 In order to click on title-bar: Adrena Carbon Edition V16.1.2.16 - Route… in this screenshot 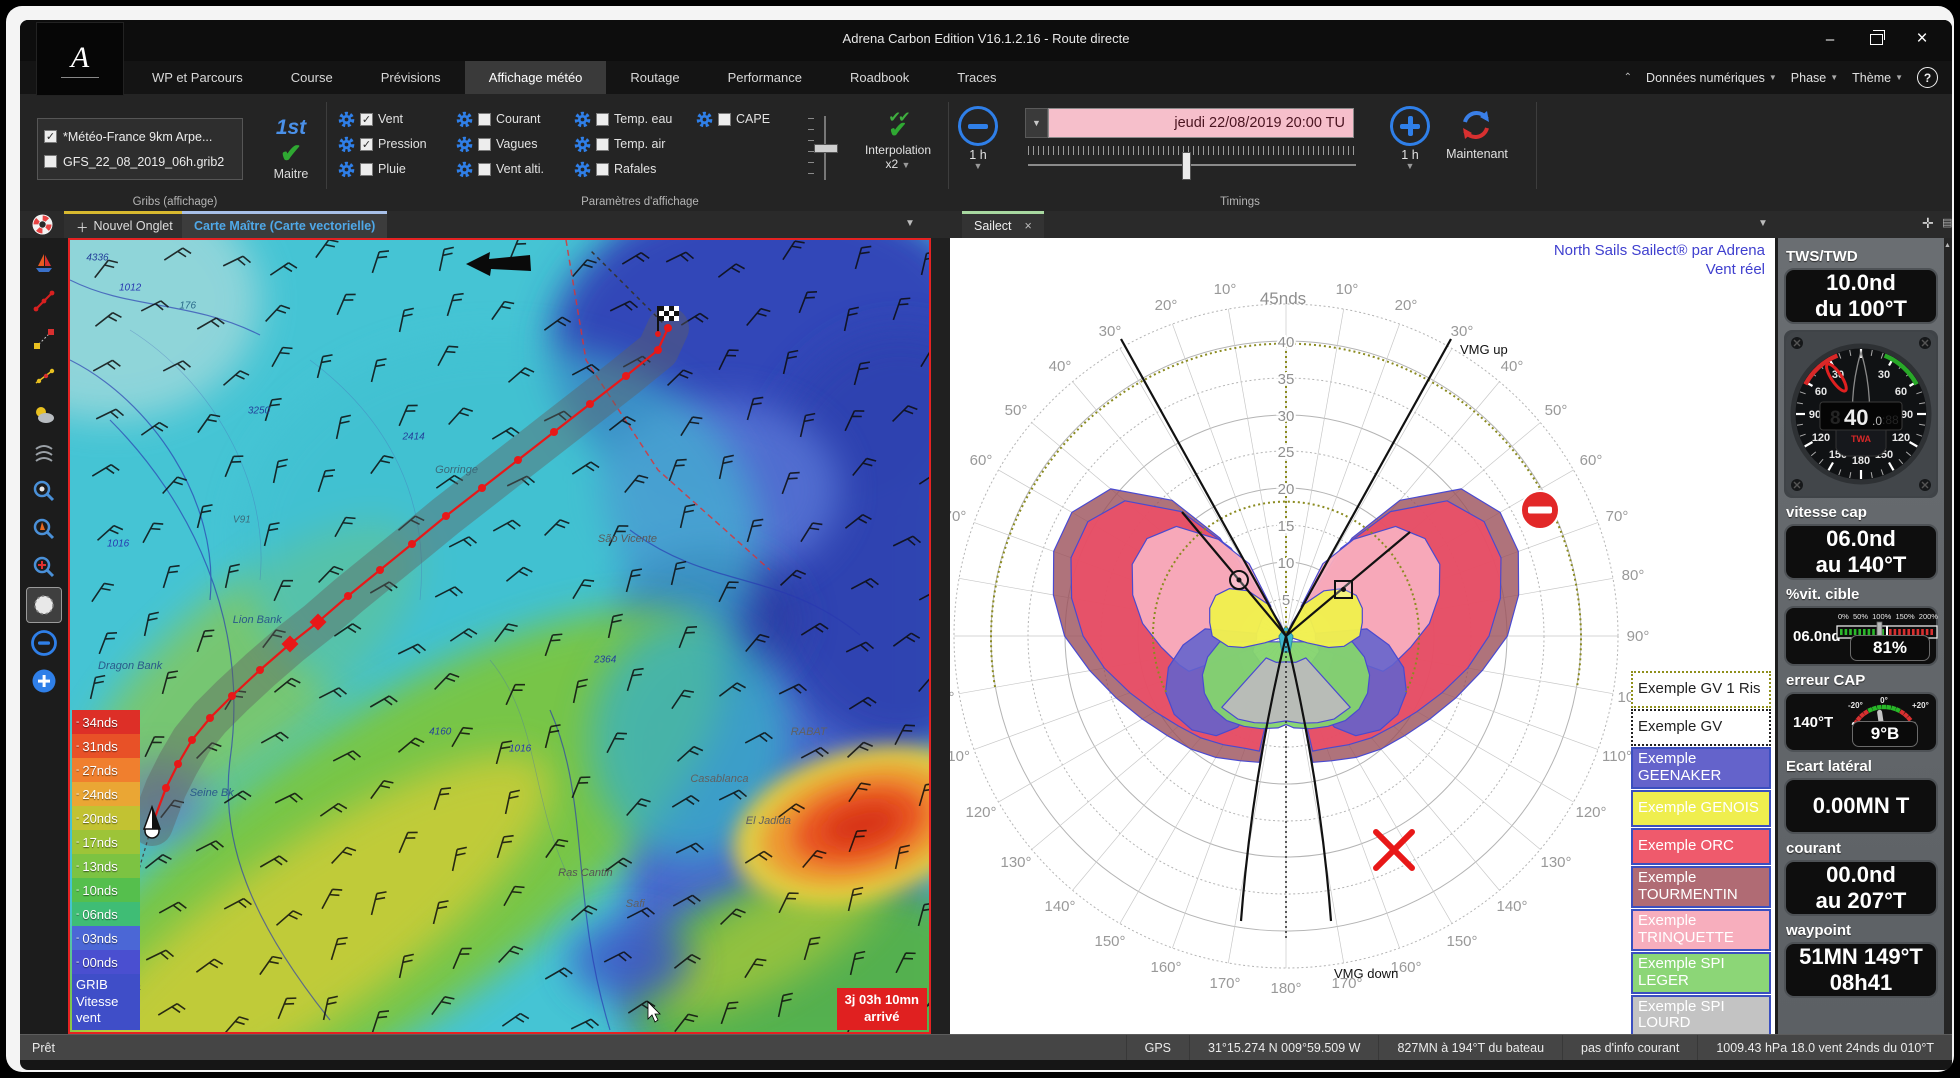, I will do `click(986, 40)`.